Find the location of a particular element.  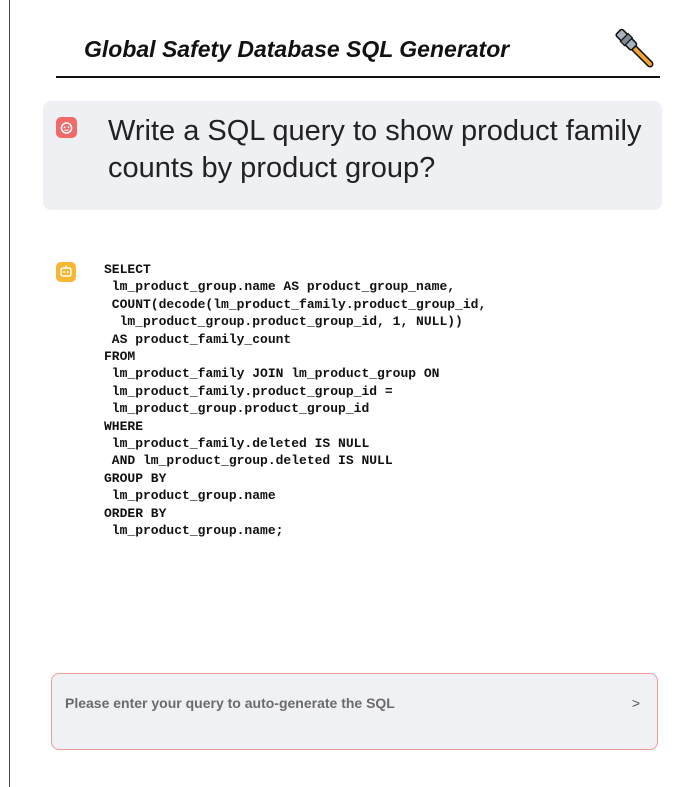

app-header: Global Safety Database SQL Generator is located at coordinates (358, 52).